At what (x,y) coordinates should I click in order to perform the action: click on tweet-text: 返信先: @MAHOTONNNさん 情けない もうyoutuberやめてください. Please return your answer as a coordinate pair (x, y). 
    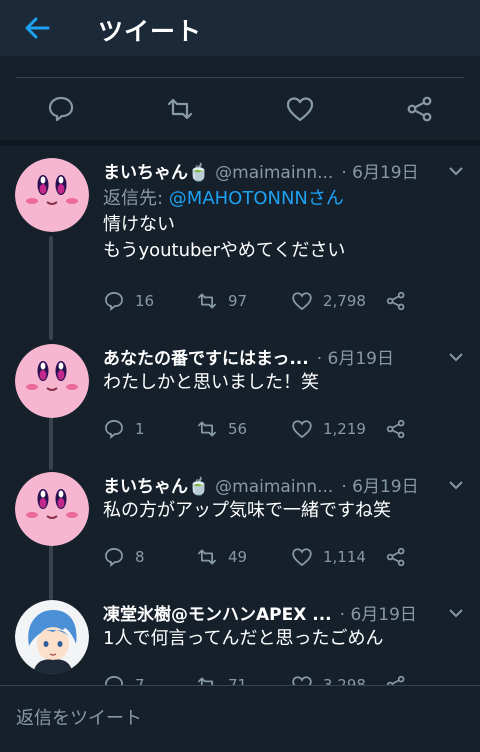
    Looking at the image, I should click on (281, 225).